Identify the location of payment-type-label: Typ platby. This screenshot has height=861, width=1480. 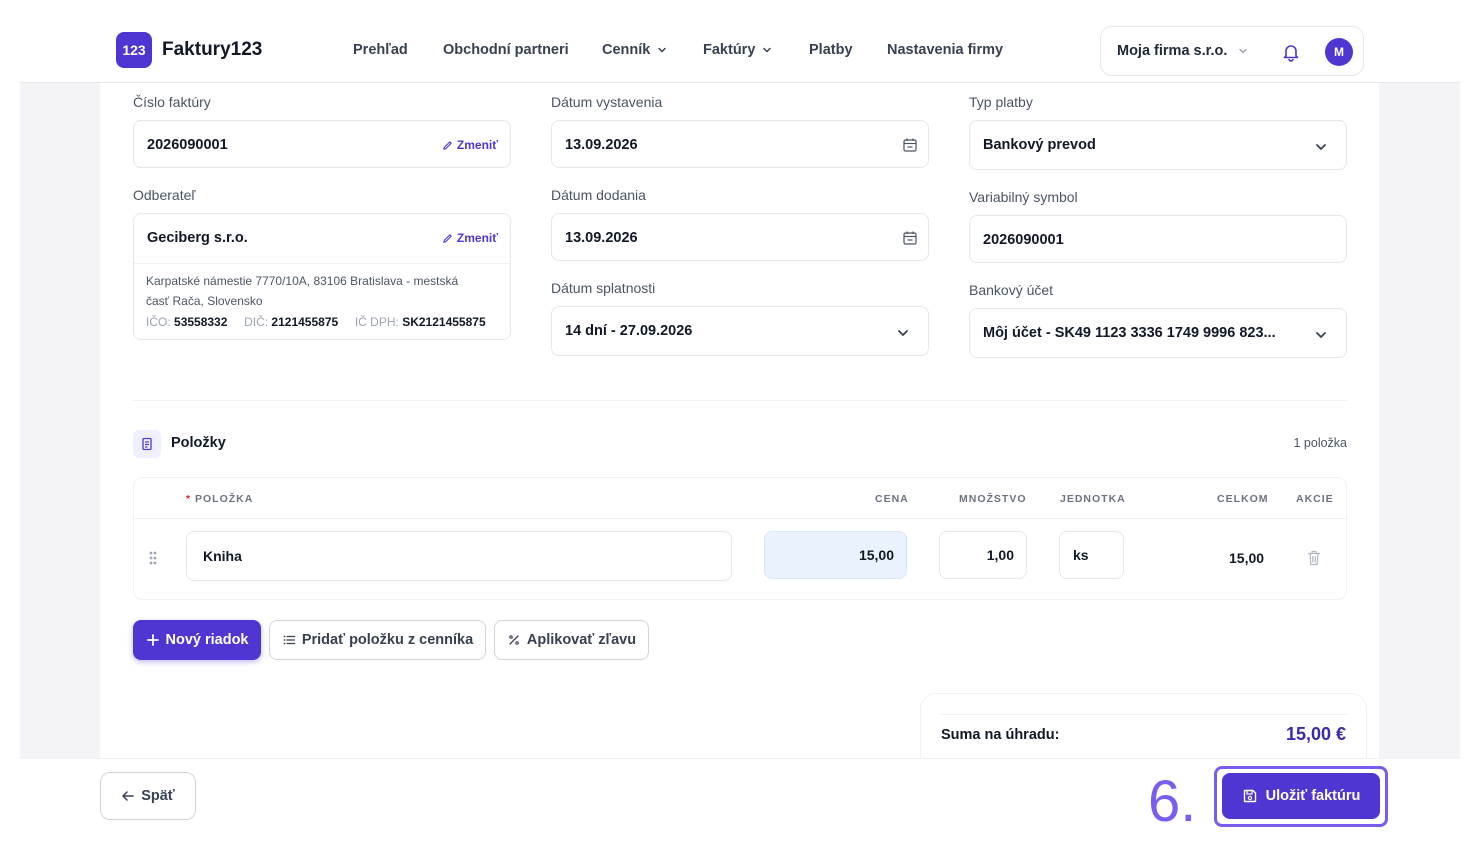
(1001, 102).